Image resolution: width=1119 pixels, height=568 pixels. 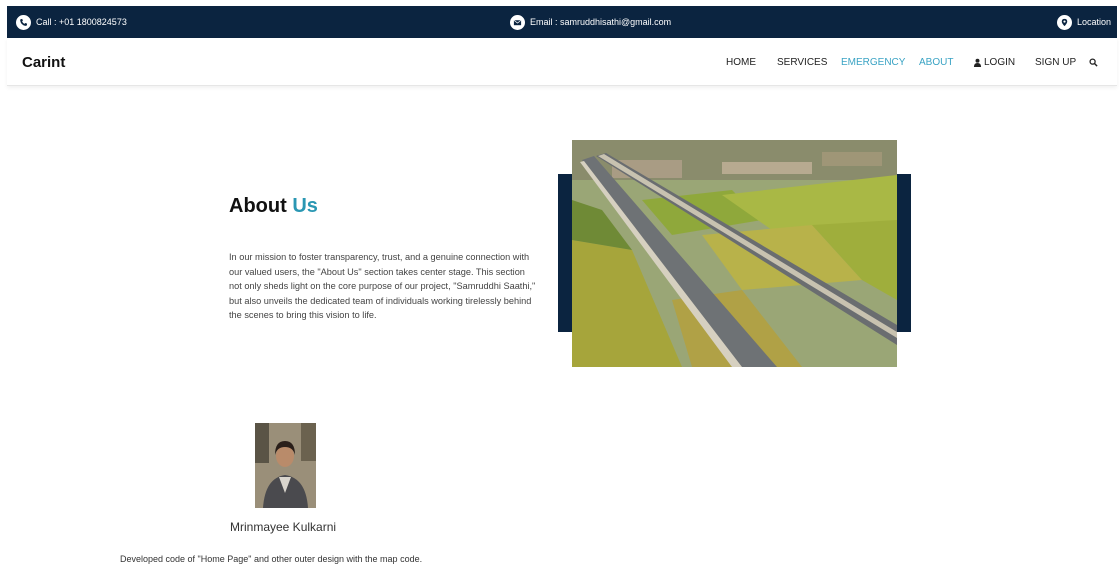 I want to click on nav-services: SERVICES, so click(x=802, y=62).